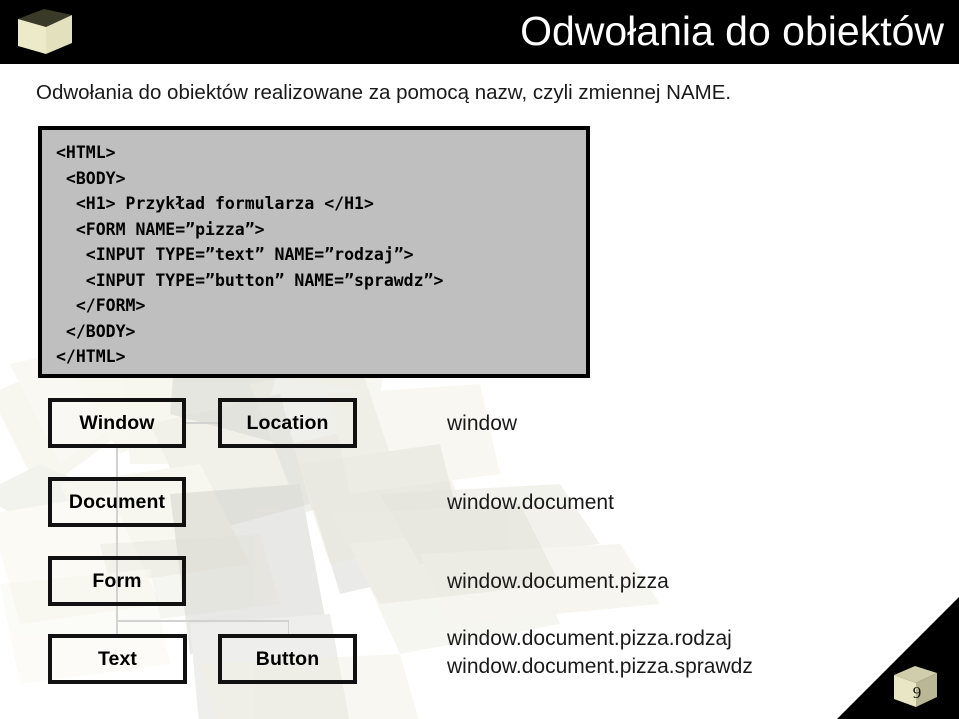 The height and width of the screenshot is (719, 959). Describe the element at coordinates (600, 666) in the screenshot. I see `path-label-button: window.document.pizza.sprawdz` at that location.